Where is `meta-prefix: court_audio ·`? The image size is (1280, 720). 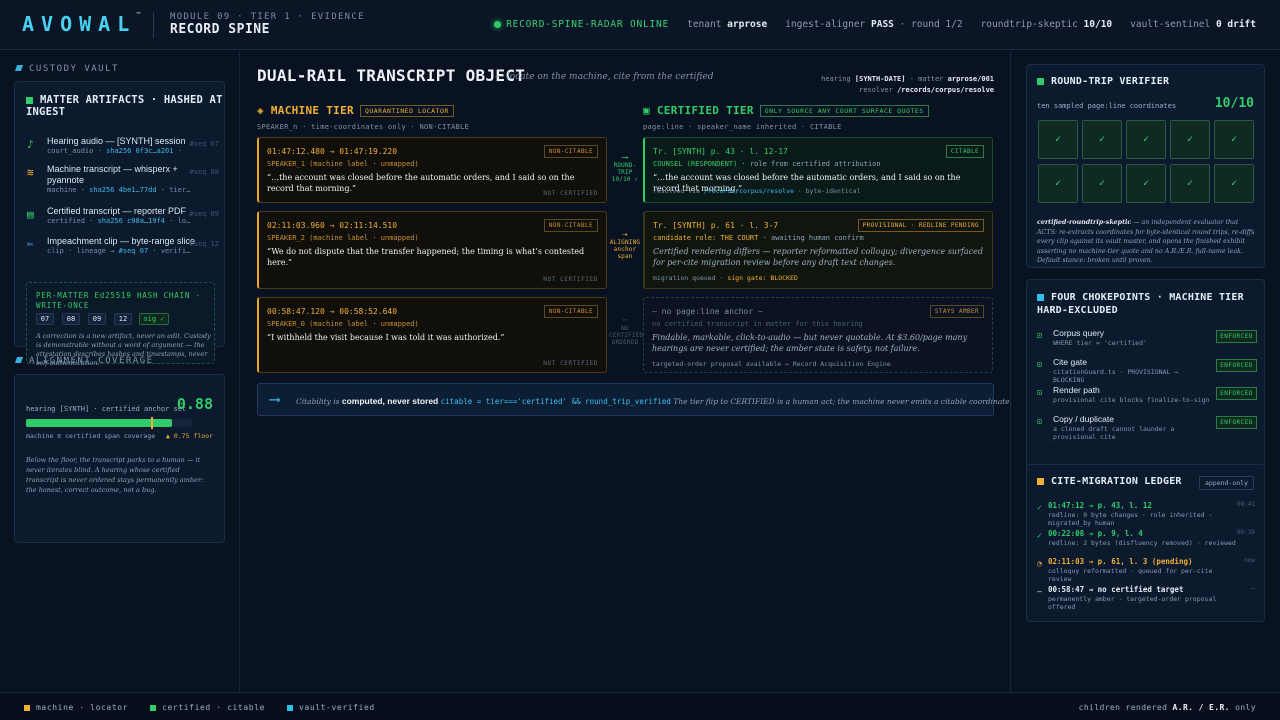 meta-prefix: court_audio · is located at coordinates (77, 151).